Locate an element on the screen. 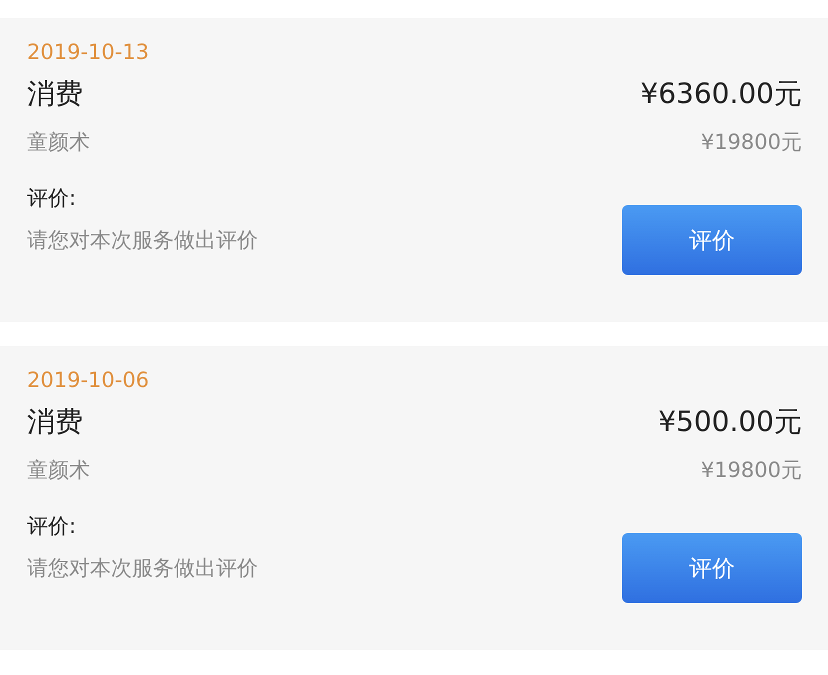 Image resolution: width=828 pixels, height=675 pixels. record-amount: ¥500.00元 is located at coordinates (730, 422).